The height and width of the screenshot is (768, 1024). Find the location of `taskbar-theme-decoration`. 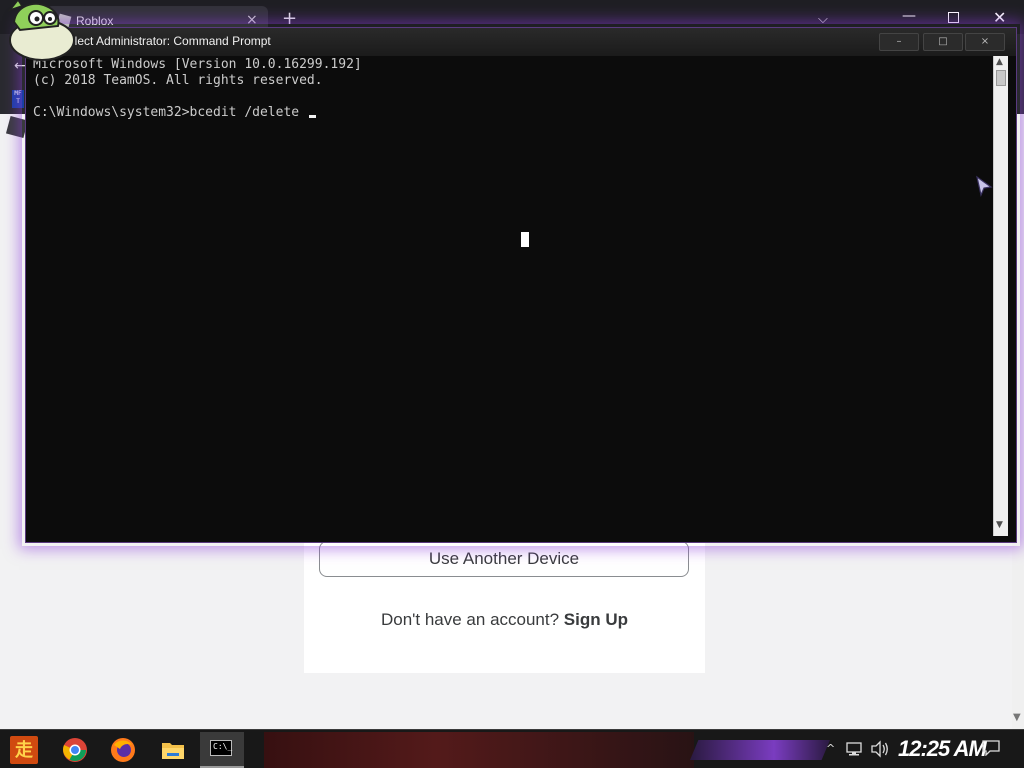

taskbar-theme-decoration is located at coordinates (479, 750).